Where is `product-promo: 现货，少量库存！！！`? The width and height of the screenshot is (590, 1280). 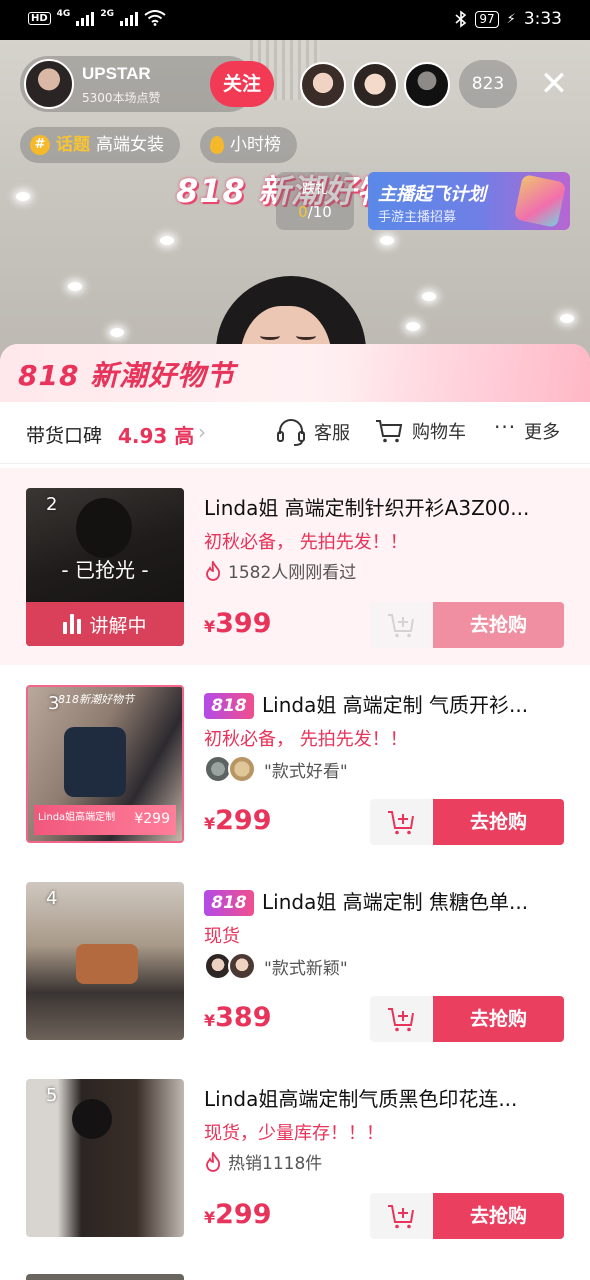 product-promo: 现货，少量库存！！！ is located at coordinates (294, 1133).